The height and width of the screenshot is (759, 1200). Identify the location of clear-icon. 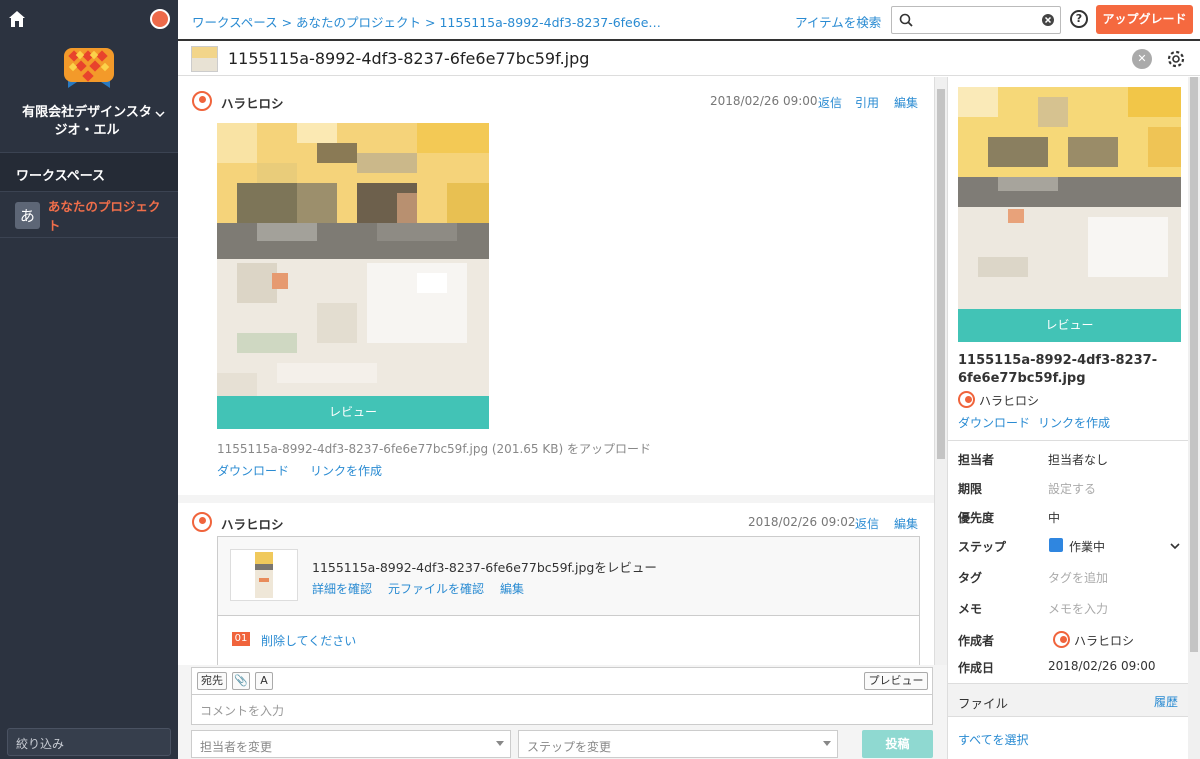
(1048, 20).